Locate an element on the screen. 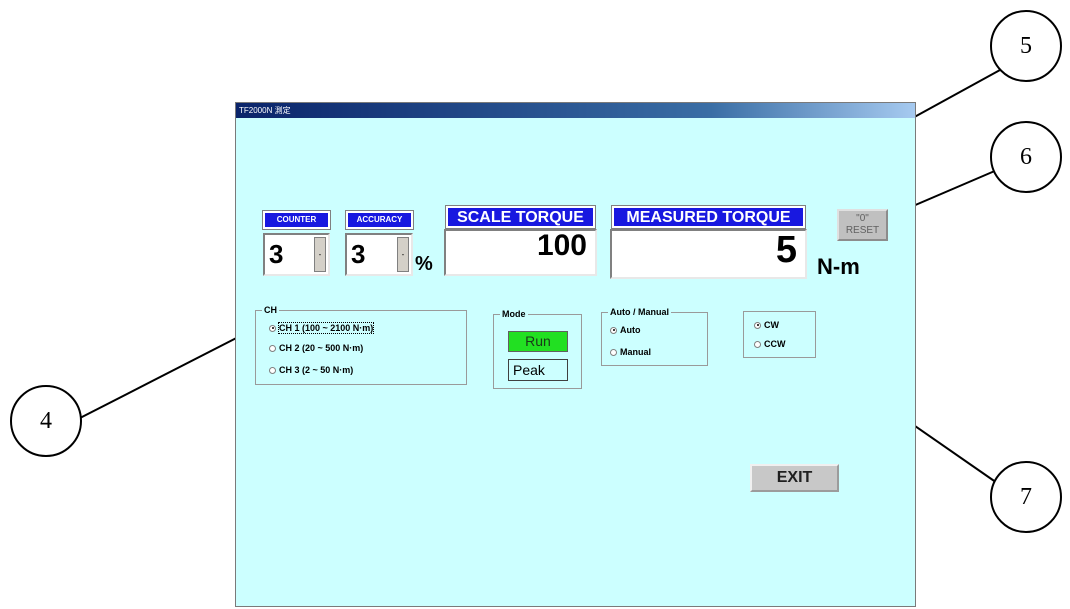  manual-radio: Manual is located at coordinates (630, 352).